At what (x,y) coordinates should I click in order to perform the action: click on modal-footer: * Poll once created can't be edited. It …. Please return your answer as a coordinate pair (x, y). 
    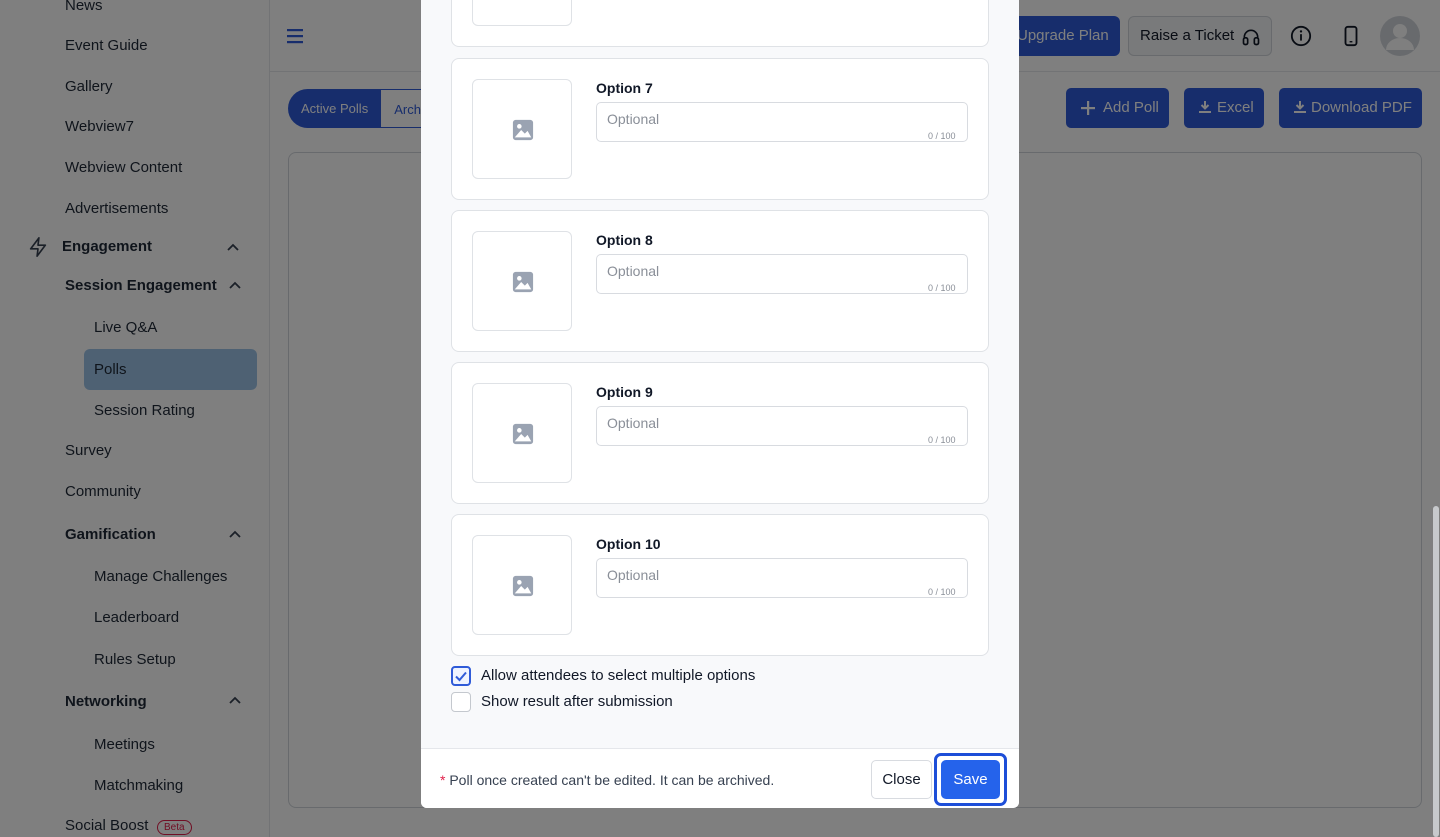
    Looking at the image, I should click on (720, 778).